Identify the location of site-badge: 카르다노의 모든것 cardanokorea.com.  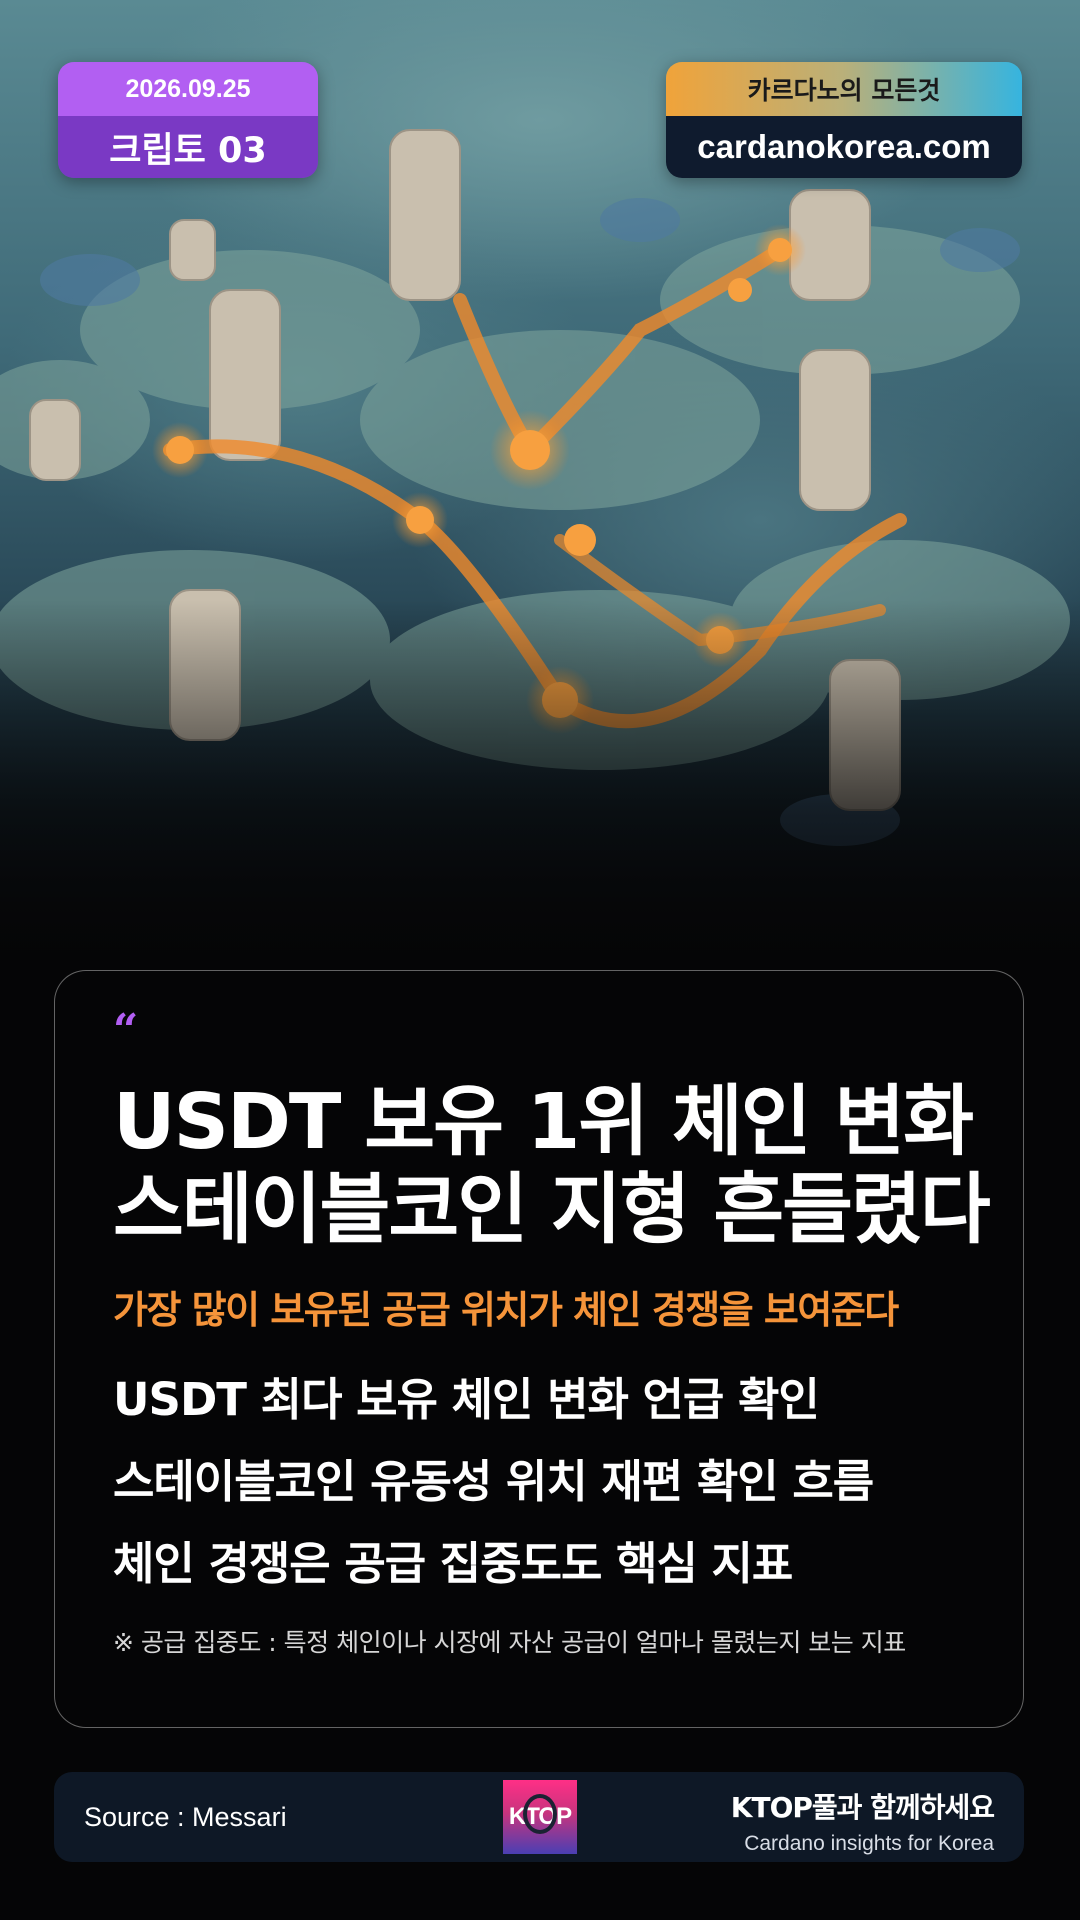
(844, 120).